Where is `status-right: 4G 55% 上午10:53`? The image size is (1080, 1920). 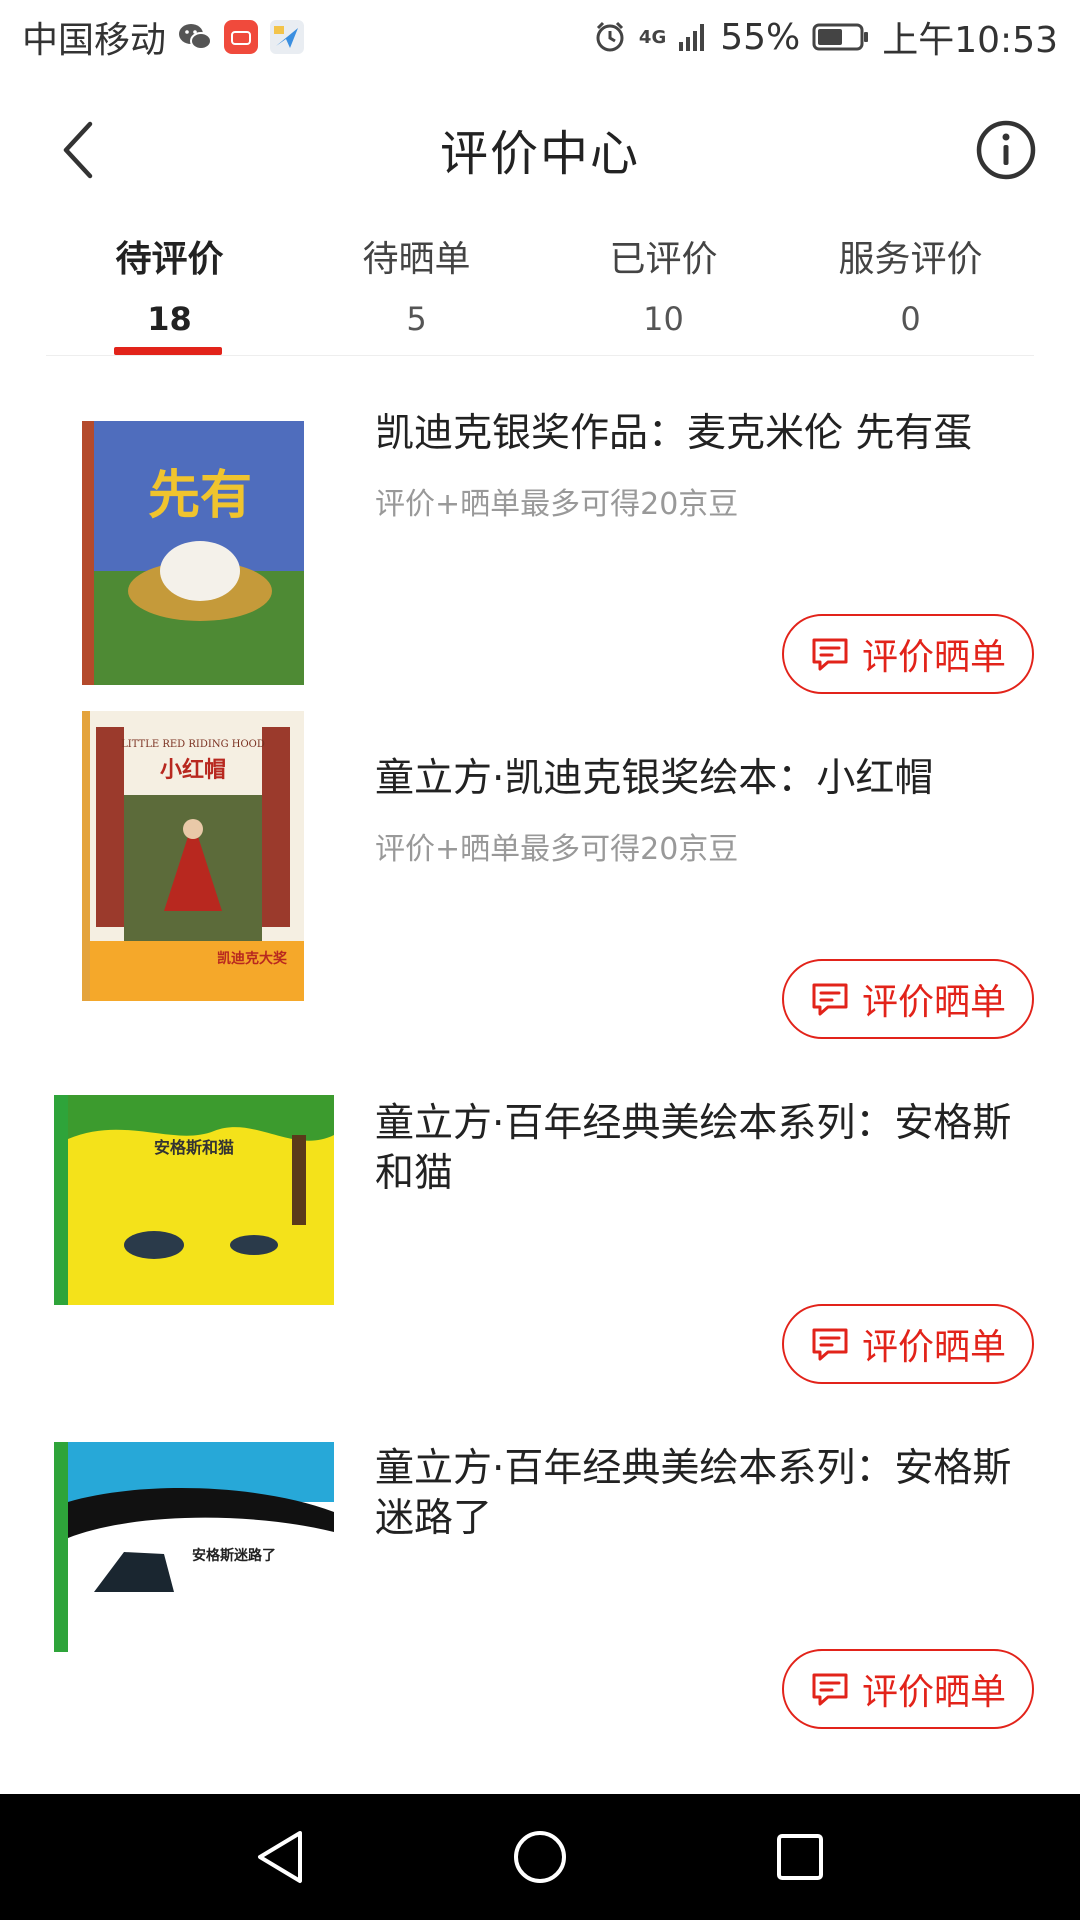
status-right: 4G 55% 上午10:53 is located at coordinates (825, 37).